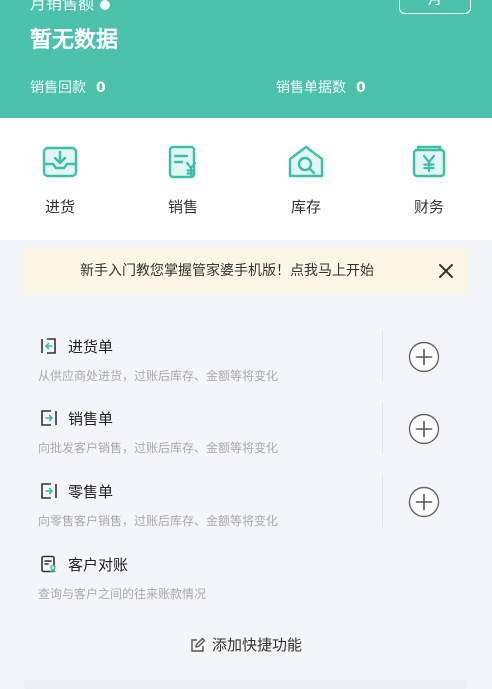  What do you see at coordinates (158, 521) in the screenshot?
I see `card-description: 向零售客户销售，过账后库存、金额等将变化` at bounding box center [158, 521].